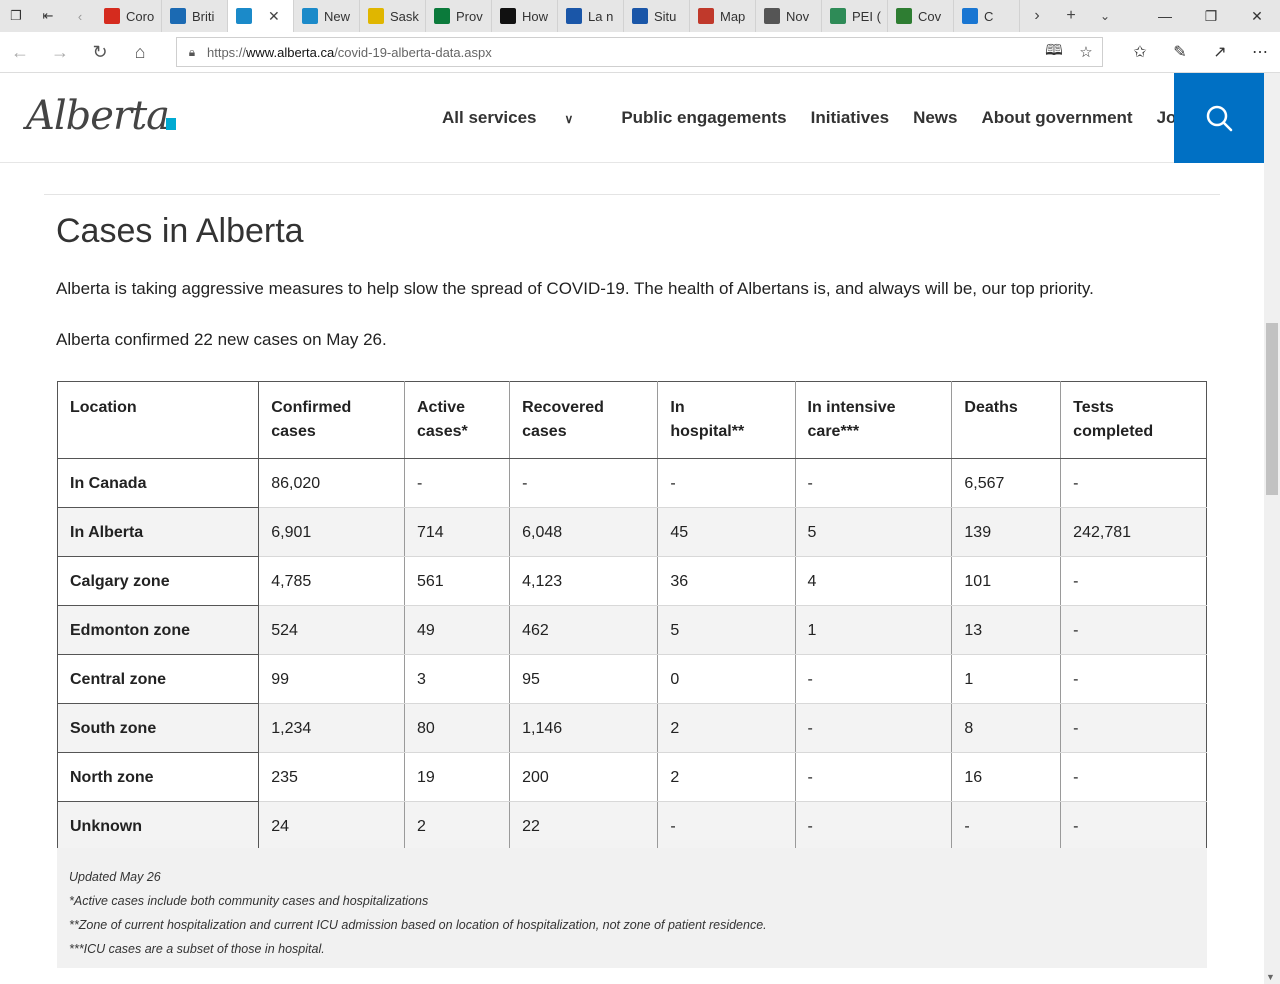 The width and height of the screenshot is (1280, 984). Describe the element at coordinates (129, 16) in the screenshot. I see `browser-tab: Coro` at that location.